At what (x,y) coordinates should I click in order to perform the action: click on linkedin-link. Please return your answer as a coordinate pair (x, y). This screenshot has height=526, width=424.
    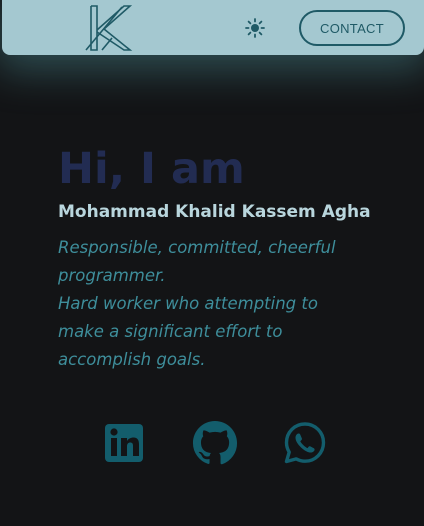
    Looking at the image, I should click on (124, 443).